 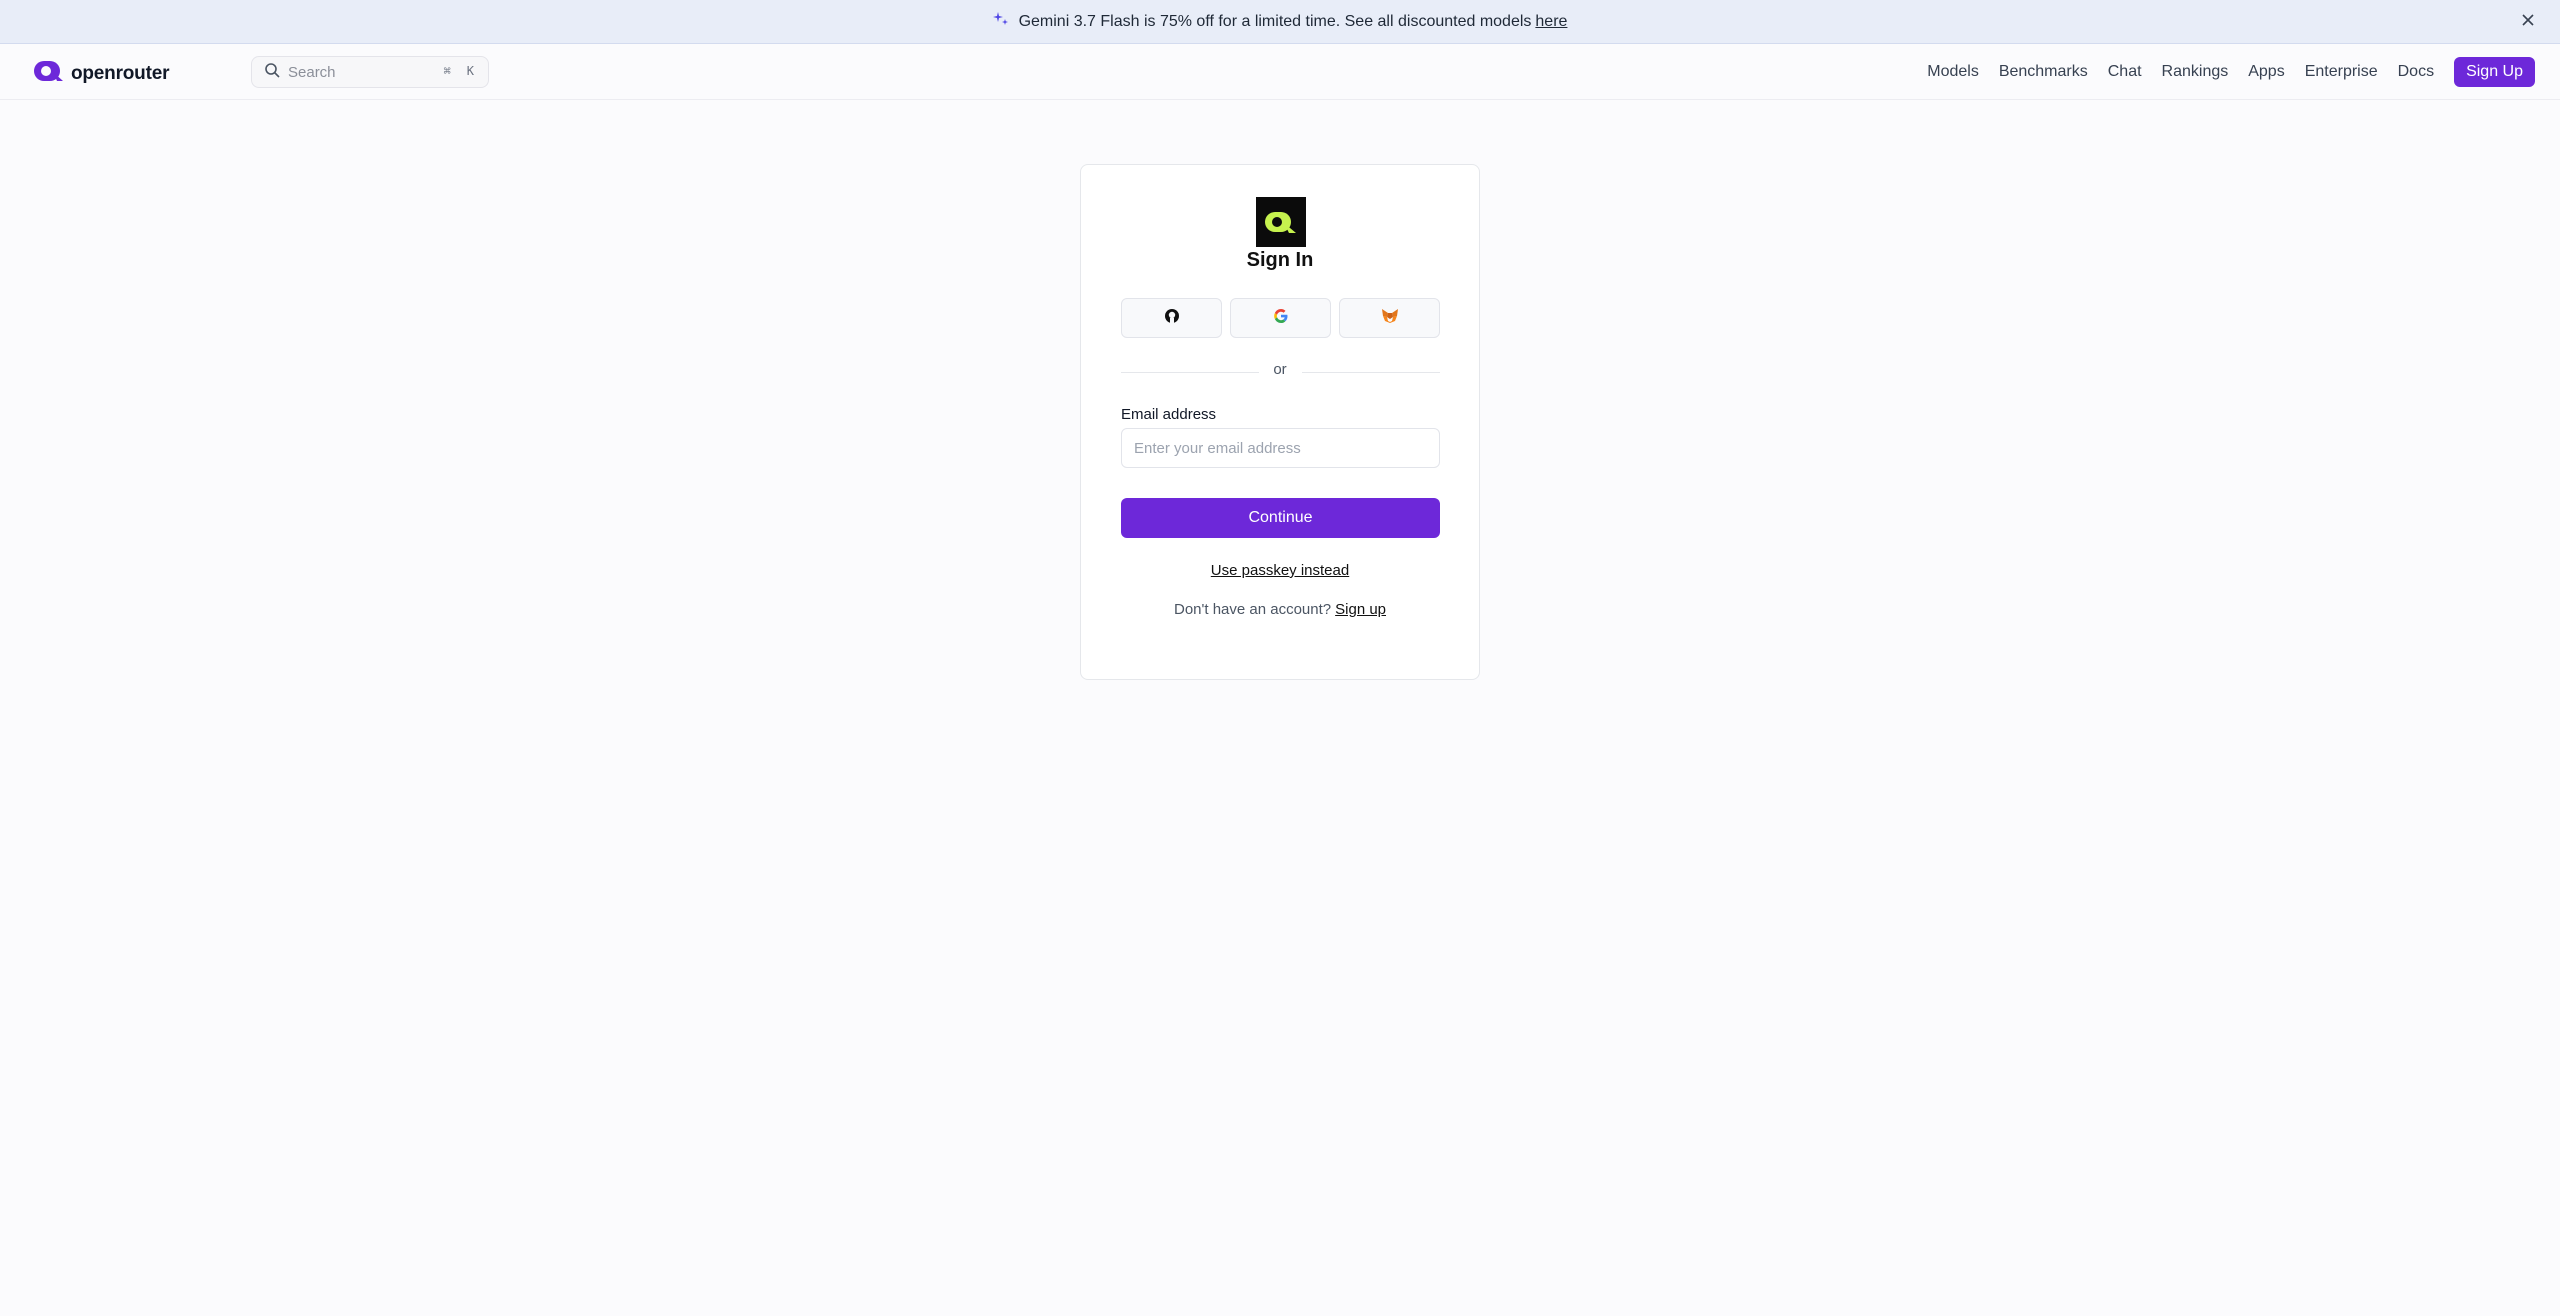 I want to click on google-icon, so click(x=1281, y=318).